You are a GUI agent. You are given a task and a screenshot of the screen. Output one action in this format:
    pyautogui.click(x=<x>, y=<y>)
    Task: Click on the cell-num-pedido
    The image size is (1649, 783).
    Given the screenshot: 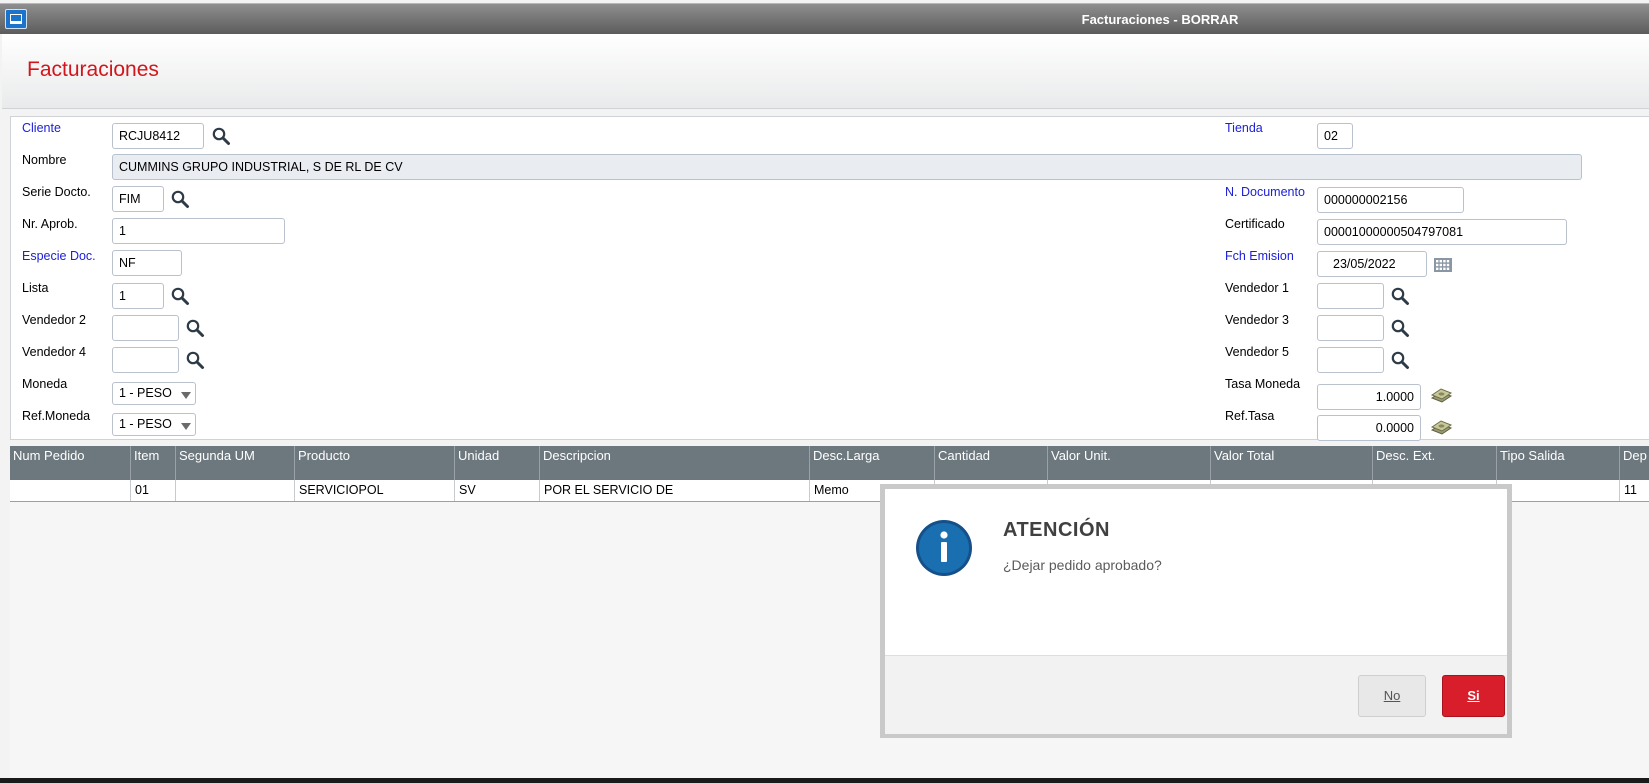 What is the action you would take?
    pyautogui.click(x=70, y=490)
    